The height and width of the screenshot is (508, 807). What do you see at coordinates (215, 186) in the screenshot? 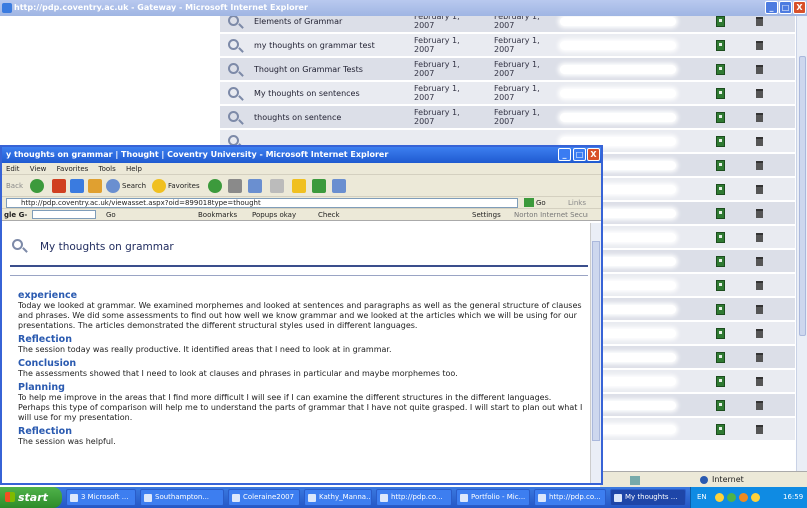
I see `history-icon` at bounding box center [215, 186].